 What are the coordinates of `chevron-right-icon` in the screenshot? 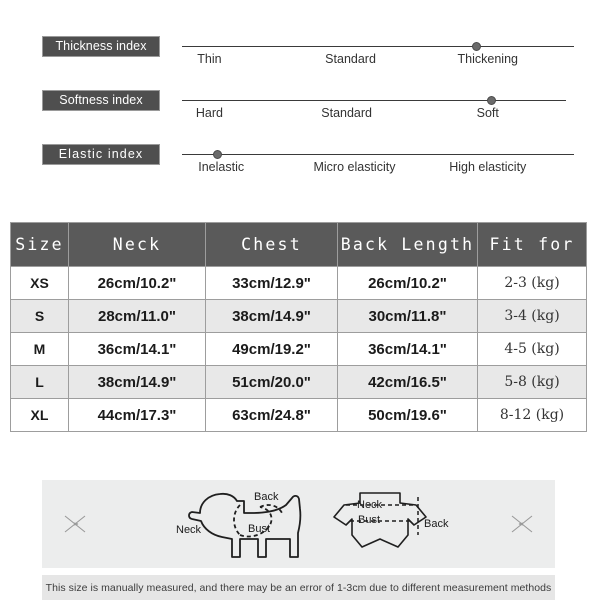 It's located at (522, 524).